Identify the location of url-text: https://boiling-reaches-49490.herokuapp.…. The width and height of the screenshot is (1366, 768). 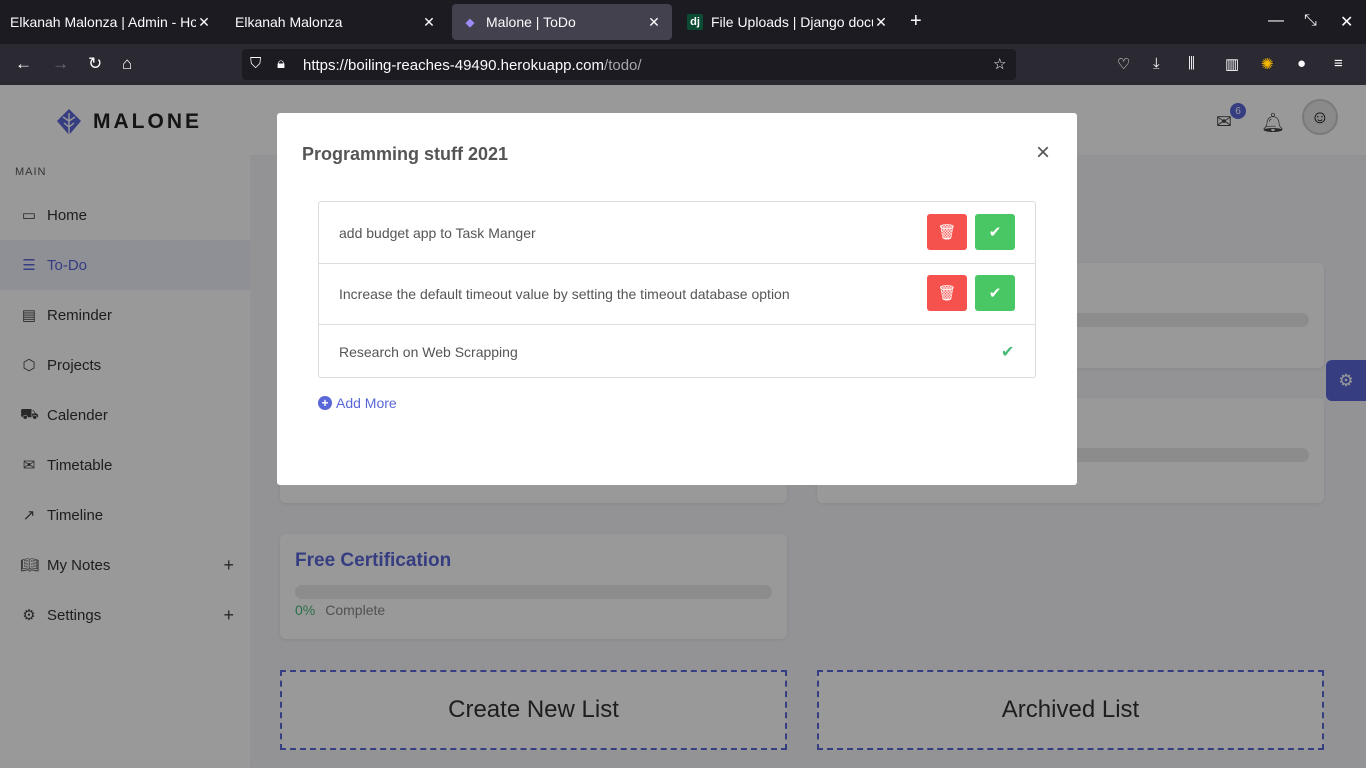
(472, 65).